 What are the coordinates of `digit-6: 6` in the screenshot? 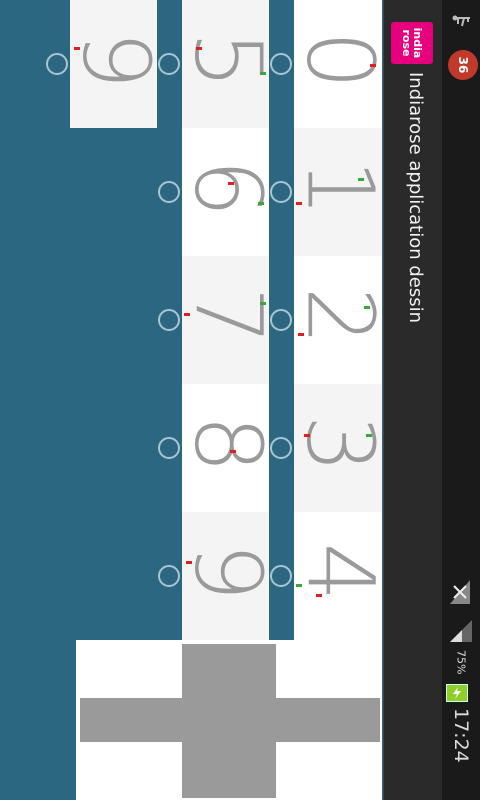 It's located at (228, 188).